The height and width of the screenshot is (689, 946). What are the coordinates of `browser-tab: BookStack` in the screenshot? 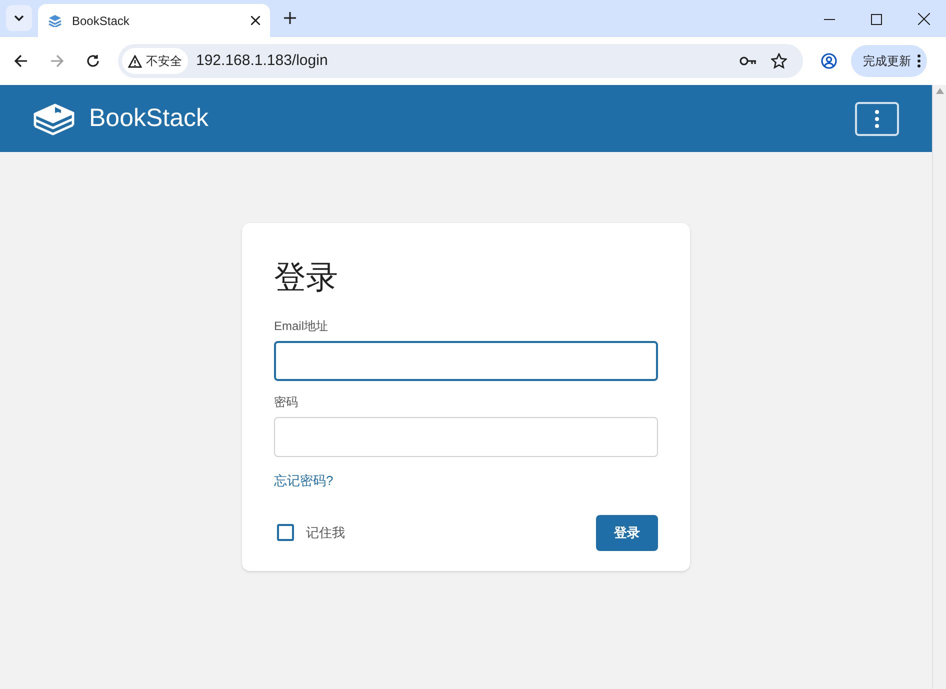 It's located at (154, 20).